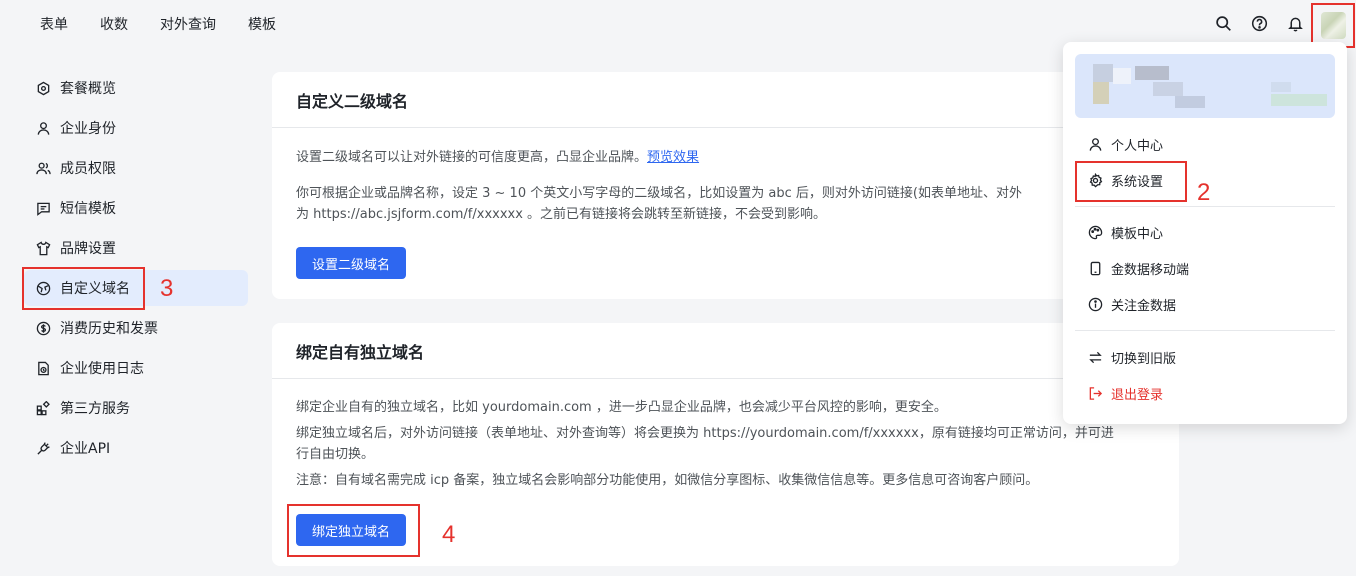  What do you see at coordinates (88, 129) in the screenshot?
I see `sidebar-item-label: 企业身份` at bounding box center [88, 129].